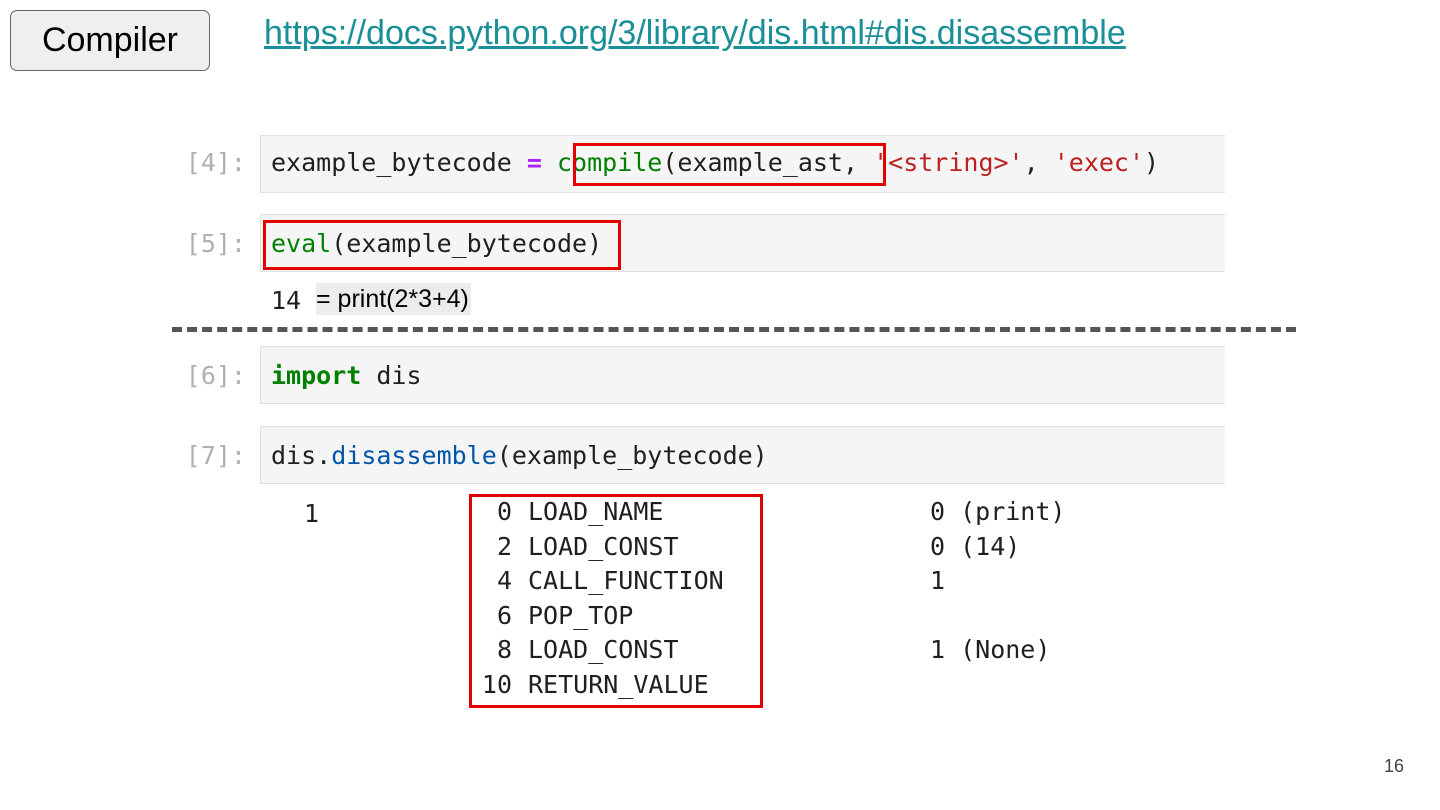  I want to click on code-attribute: disassemble, so click(414, 455).